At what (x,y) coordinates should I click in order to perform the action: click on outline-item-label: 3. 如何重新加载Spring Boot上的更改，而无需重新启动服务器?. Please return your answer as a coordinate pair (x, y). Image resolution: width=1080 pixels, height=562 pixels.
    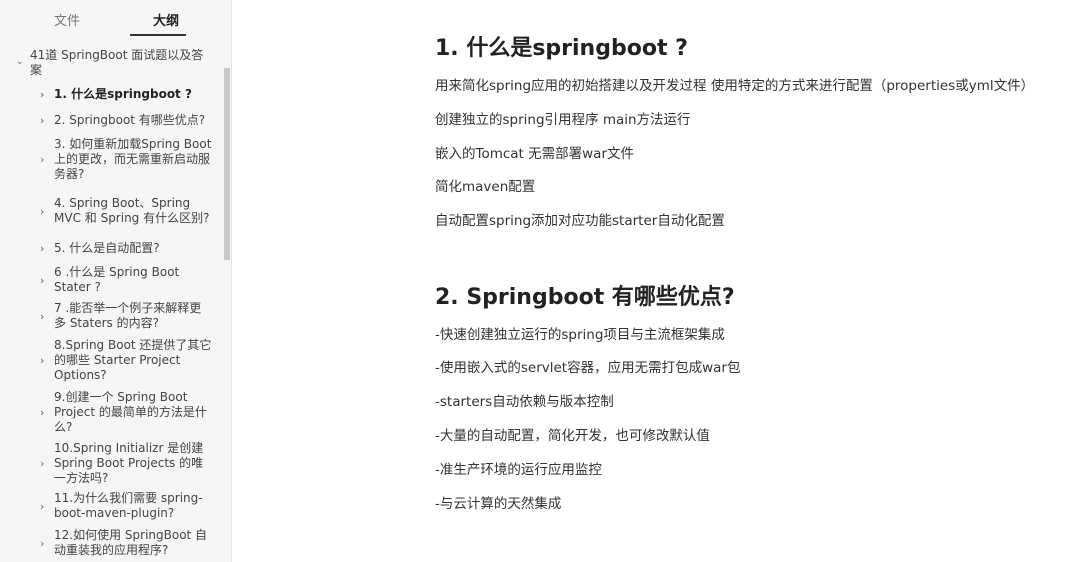
    Looking at the image, I should click on (133, 158).